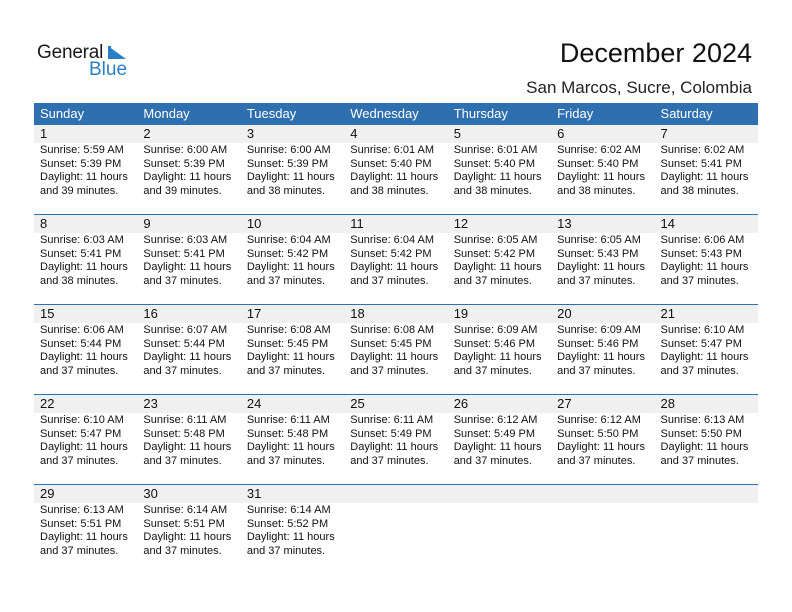 The image size is (792, 612). Describe the element at coordinates (561, 133) in the screenshot. I see `day-number: 6` at that location.